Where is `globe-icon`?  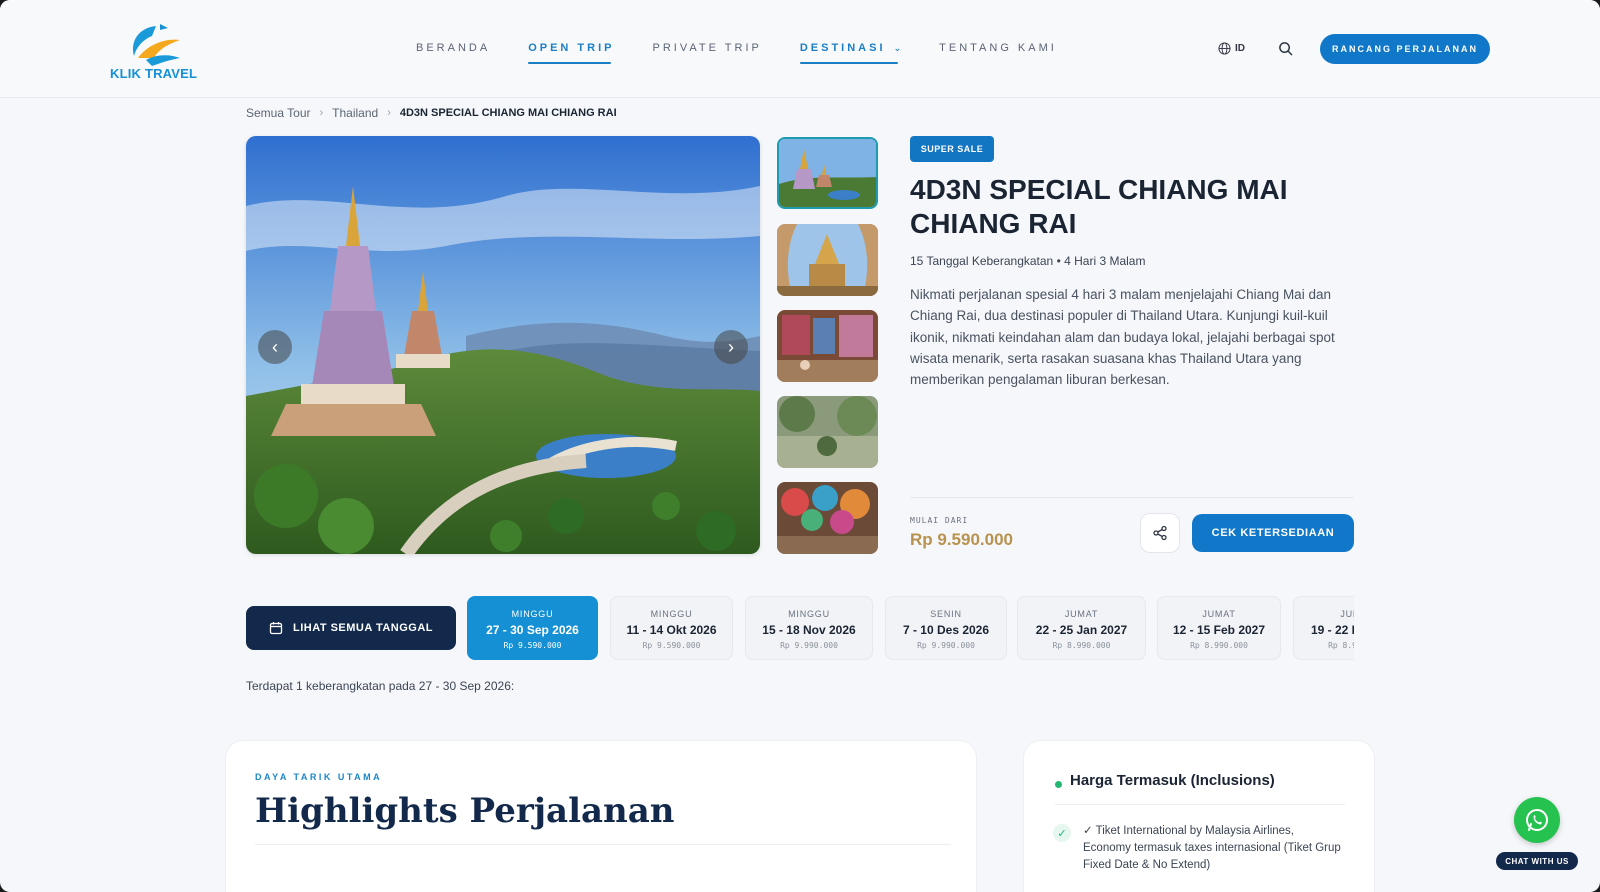
globe-icon is located at coordinates (1224, 48).